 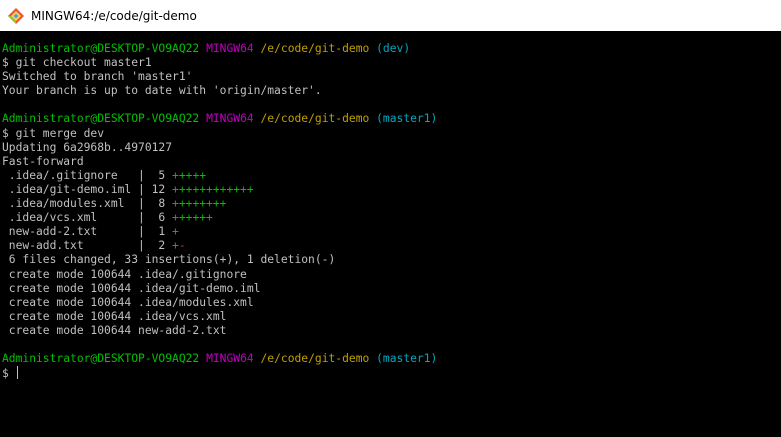 I want to click on terminal-text: .idea/modules.xml | 8, so click(x=87, y=204).